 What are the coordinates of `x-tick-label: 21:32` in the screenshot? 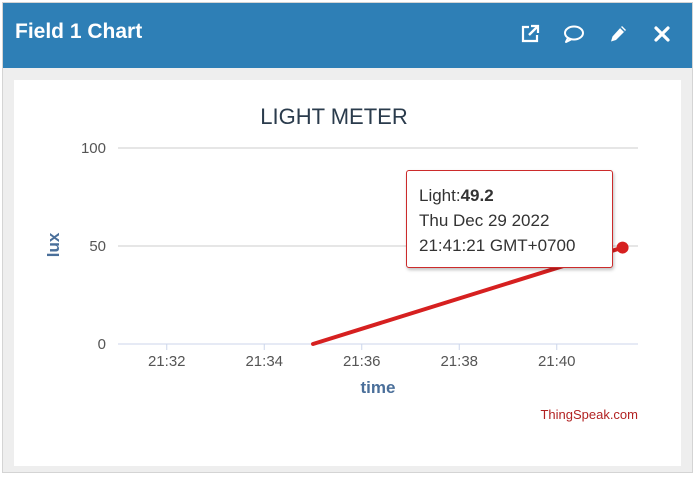 It's located at (167, 361).